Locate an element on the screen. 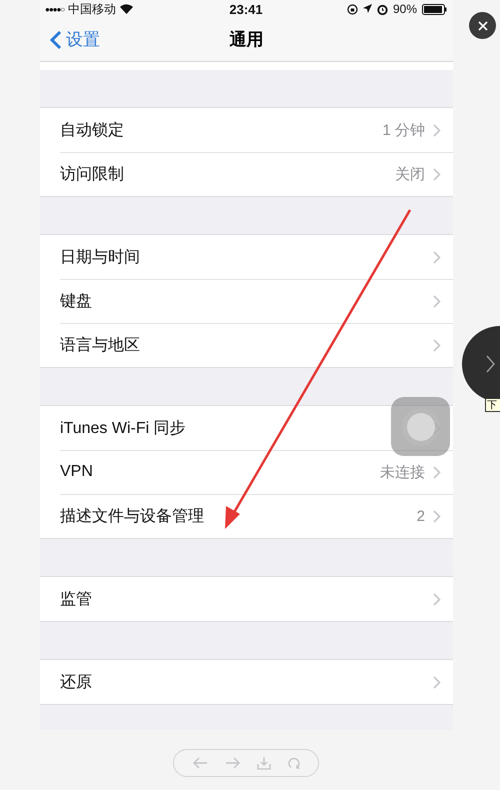 This screenshot has width=500, height=790. wifi-icon is located at coordinates (127, 9).